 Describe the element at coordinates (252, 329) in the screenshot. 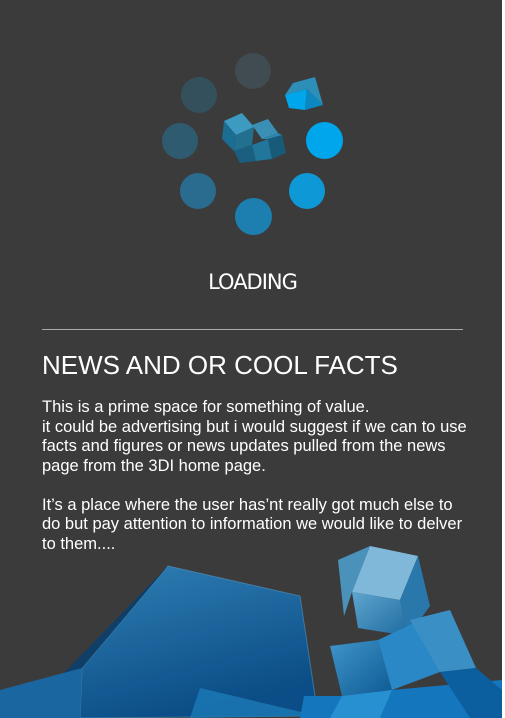

I see `section-divider` at that location.